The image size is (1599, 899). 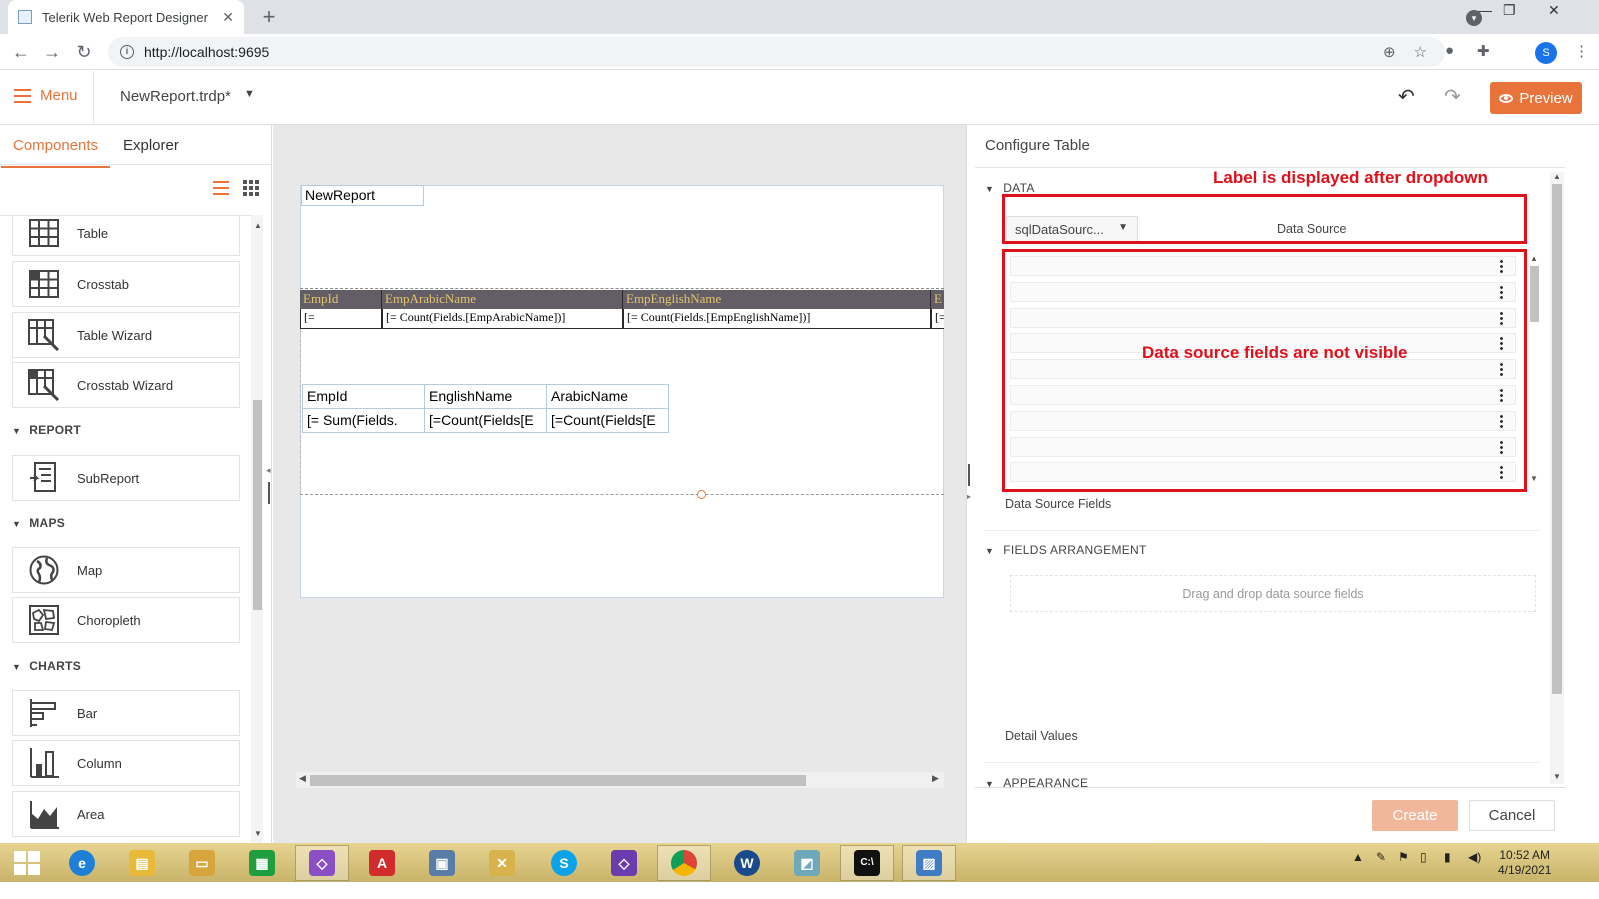 What do you see at coordinates (969, 475) in the screenshot?
I see `right-splitter-handle` at bounding box center [969, 475].